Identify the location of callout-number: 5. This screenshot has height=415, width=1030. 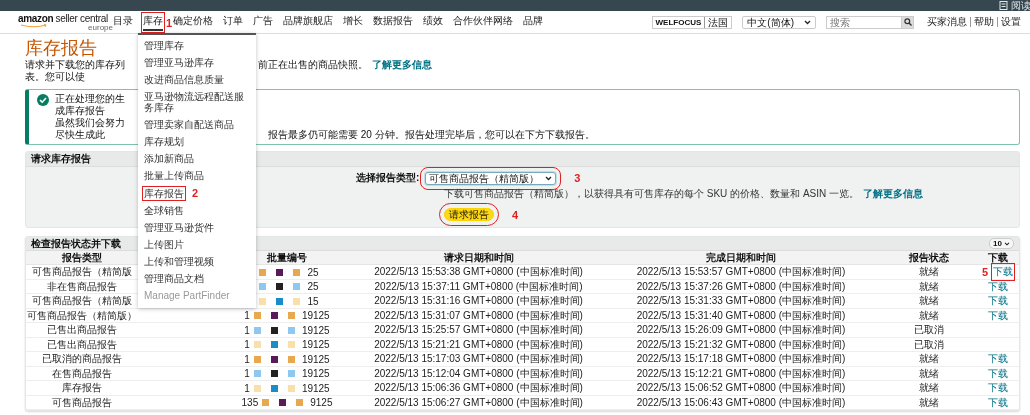
(985, 272).